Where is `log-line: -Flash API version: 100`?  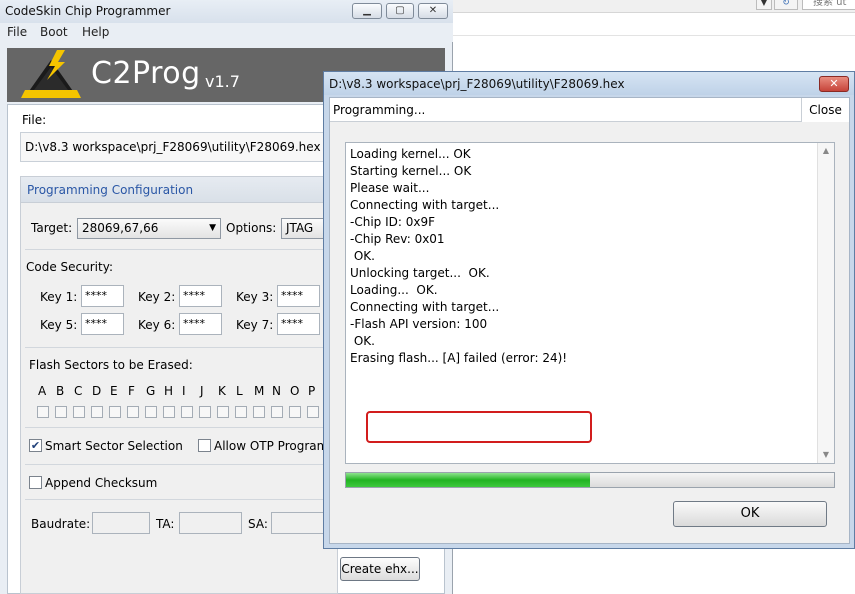
log-line: -Flash API version: 100 is located at coordinates (419, 324).